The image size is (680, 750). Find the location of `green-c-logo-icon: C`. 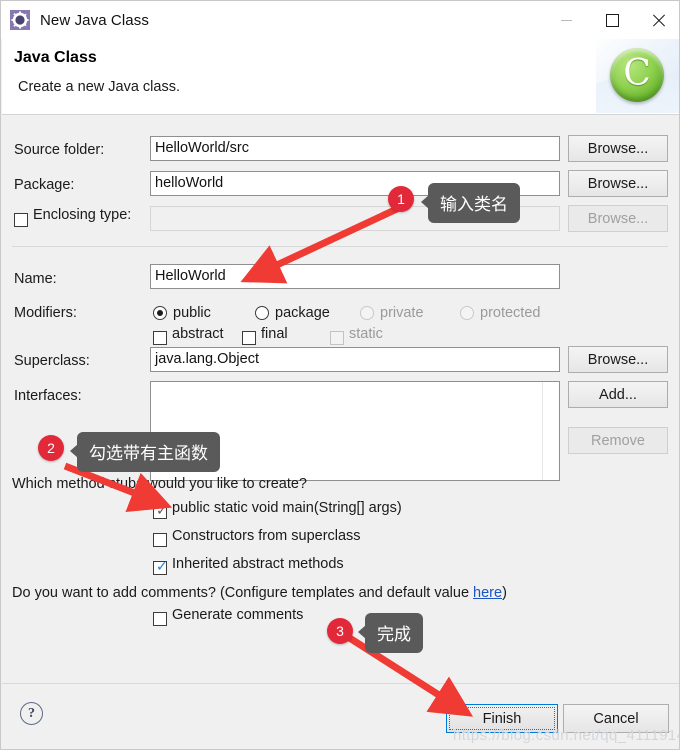

green-c-logo-icon: C is located at coordinates (637, 75).